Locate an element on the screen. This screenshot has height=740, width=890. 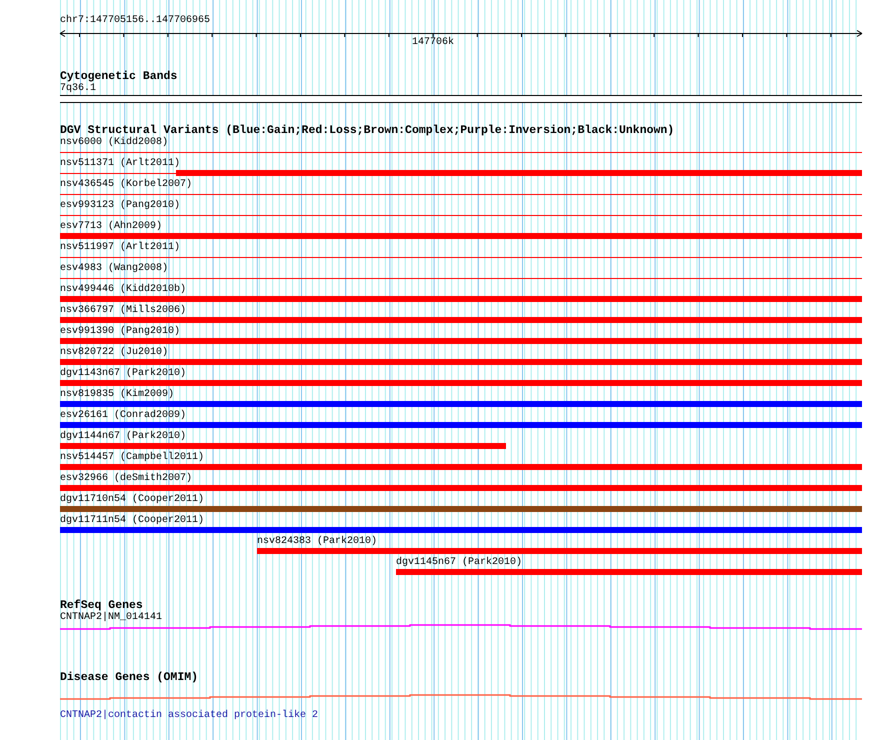
variant-label: esv26161 (Conrad2009) is located at coordinates (123, 416).